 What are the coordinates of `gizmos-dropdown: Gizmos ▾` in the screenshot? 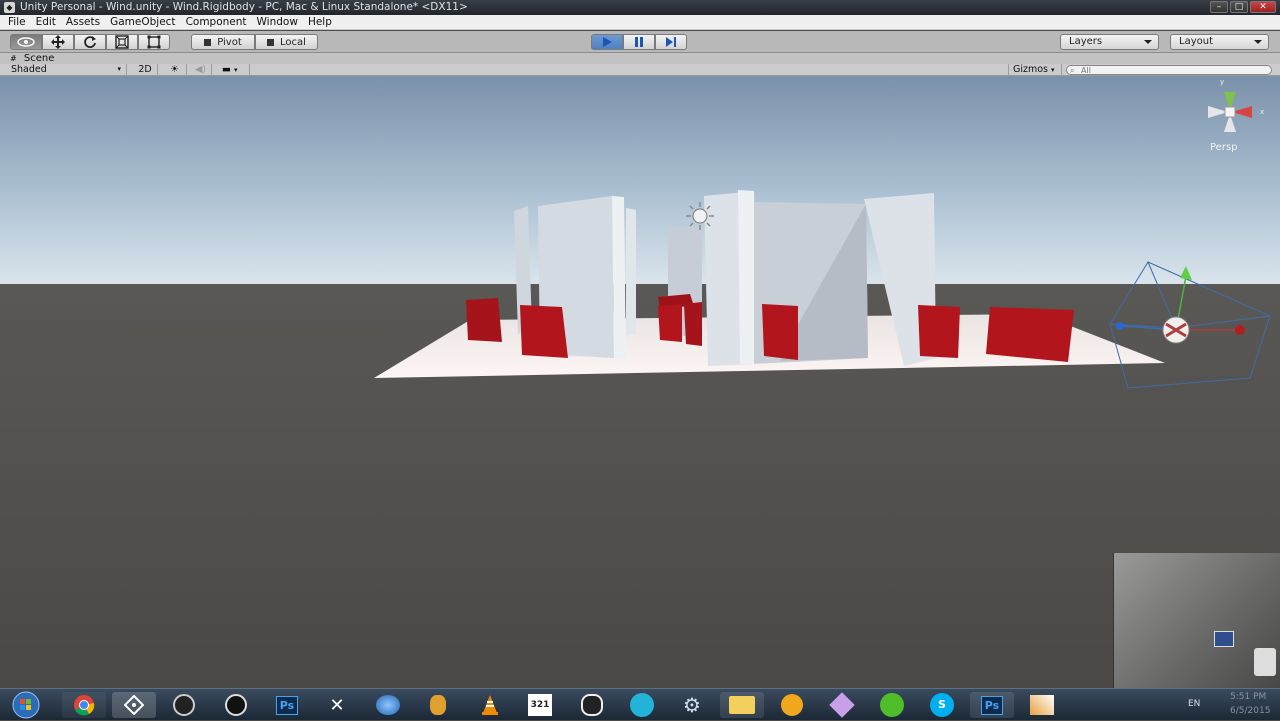 It's located at (1035, 70).